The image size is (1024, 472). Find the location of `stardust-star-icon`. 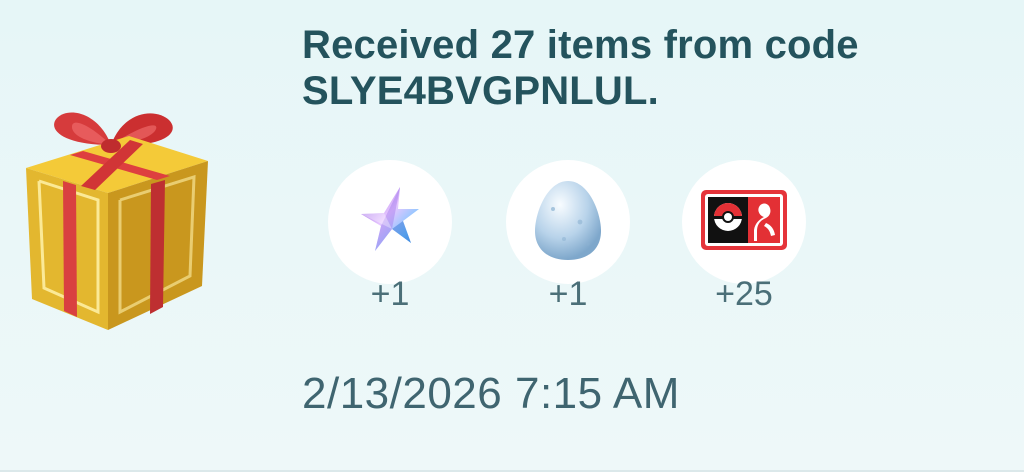

stardust-star-icon is located at coordinates (390, 222).